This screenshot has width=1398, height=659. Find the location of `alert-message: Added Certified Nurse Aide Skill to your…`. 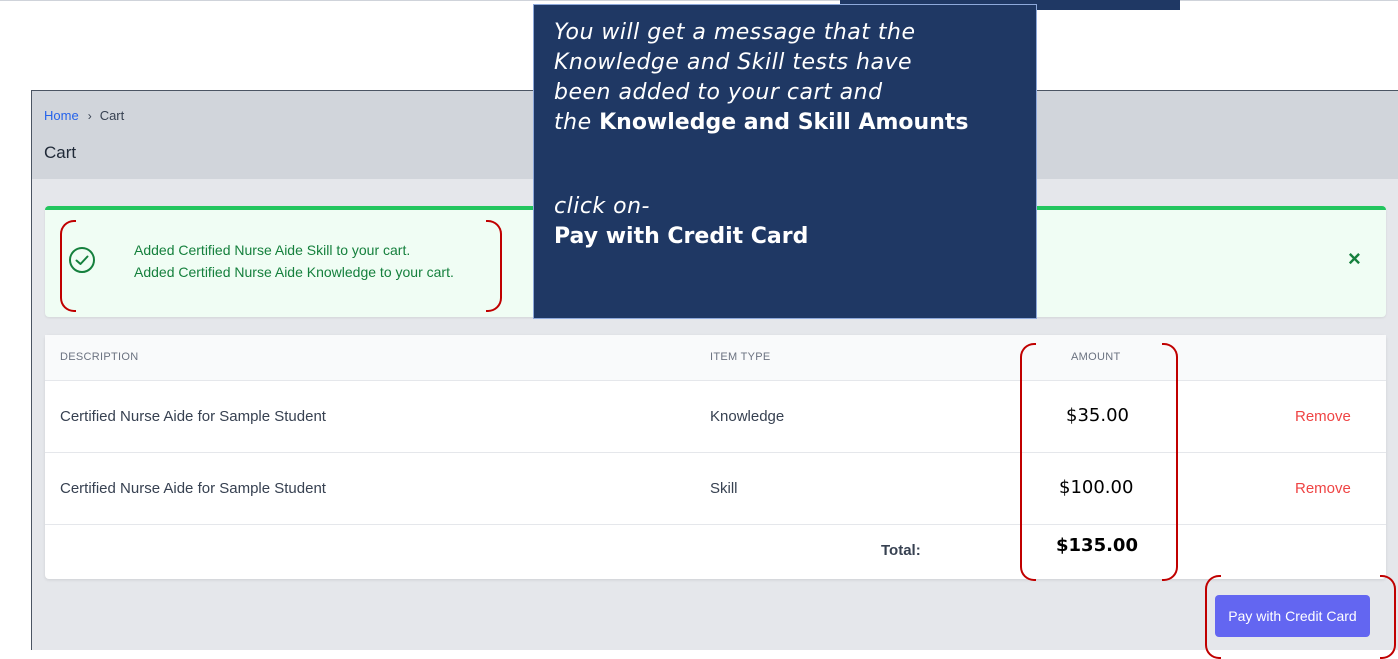

alert-message: Added Certified Nurse Aide Skill to your… is located at coordinates (272, 250).